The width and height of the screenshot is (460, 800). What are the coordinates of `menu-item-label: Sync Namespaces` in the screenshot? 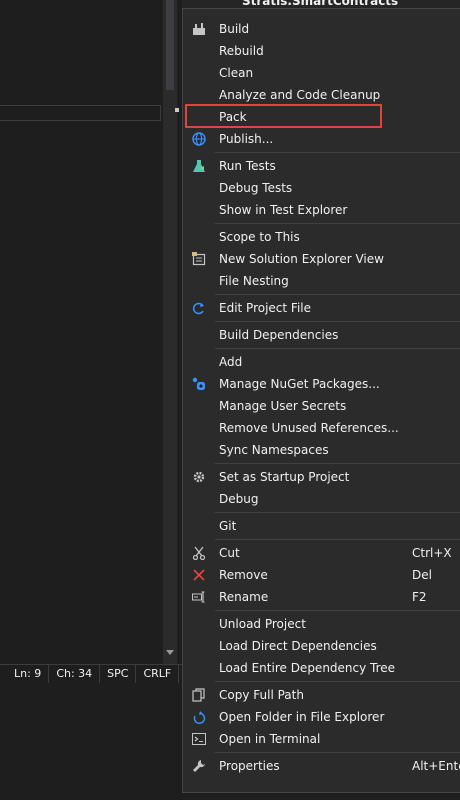 It's located at (274, 450).